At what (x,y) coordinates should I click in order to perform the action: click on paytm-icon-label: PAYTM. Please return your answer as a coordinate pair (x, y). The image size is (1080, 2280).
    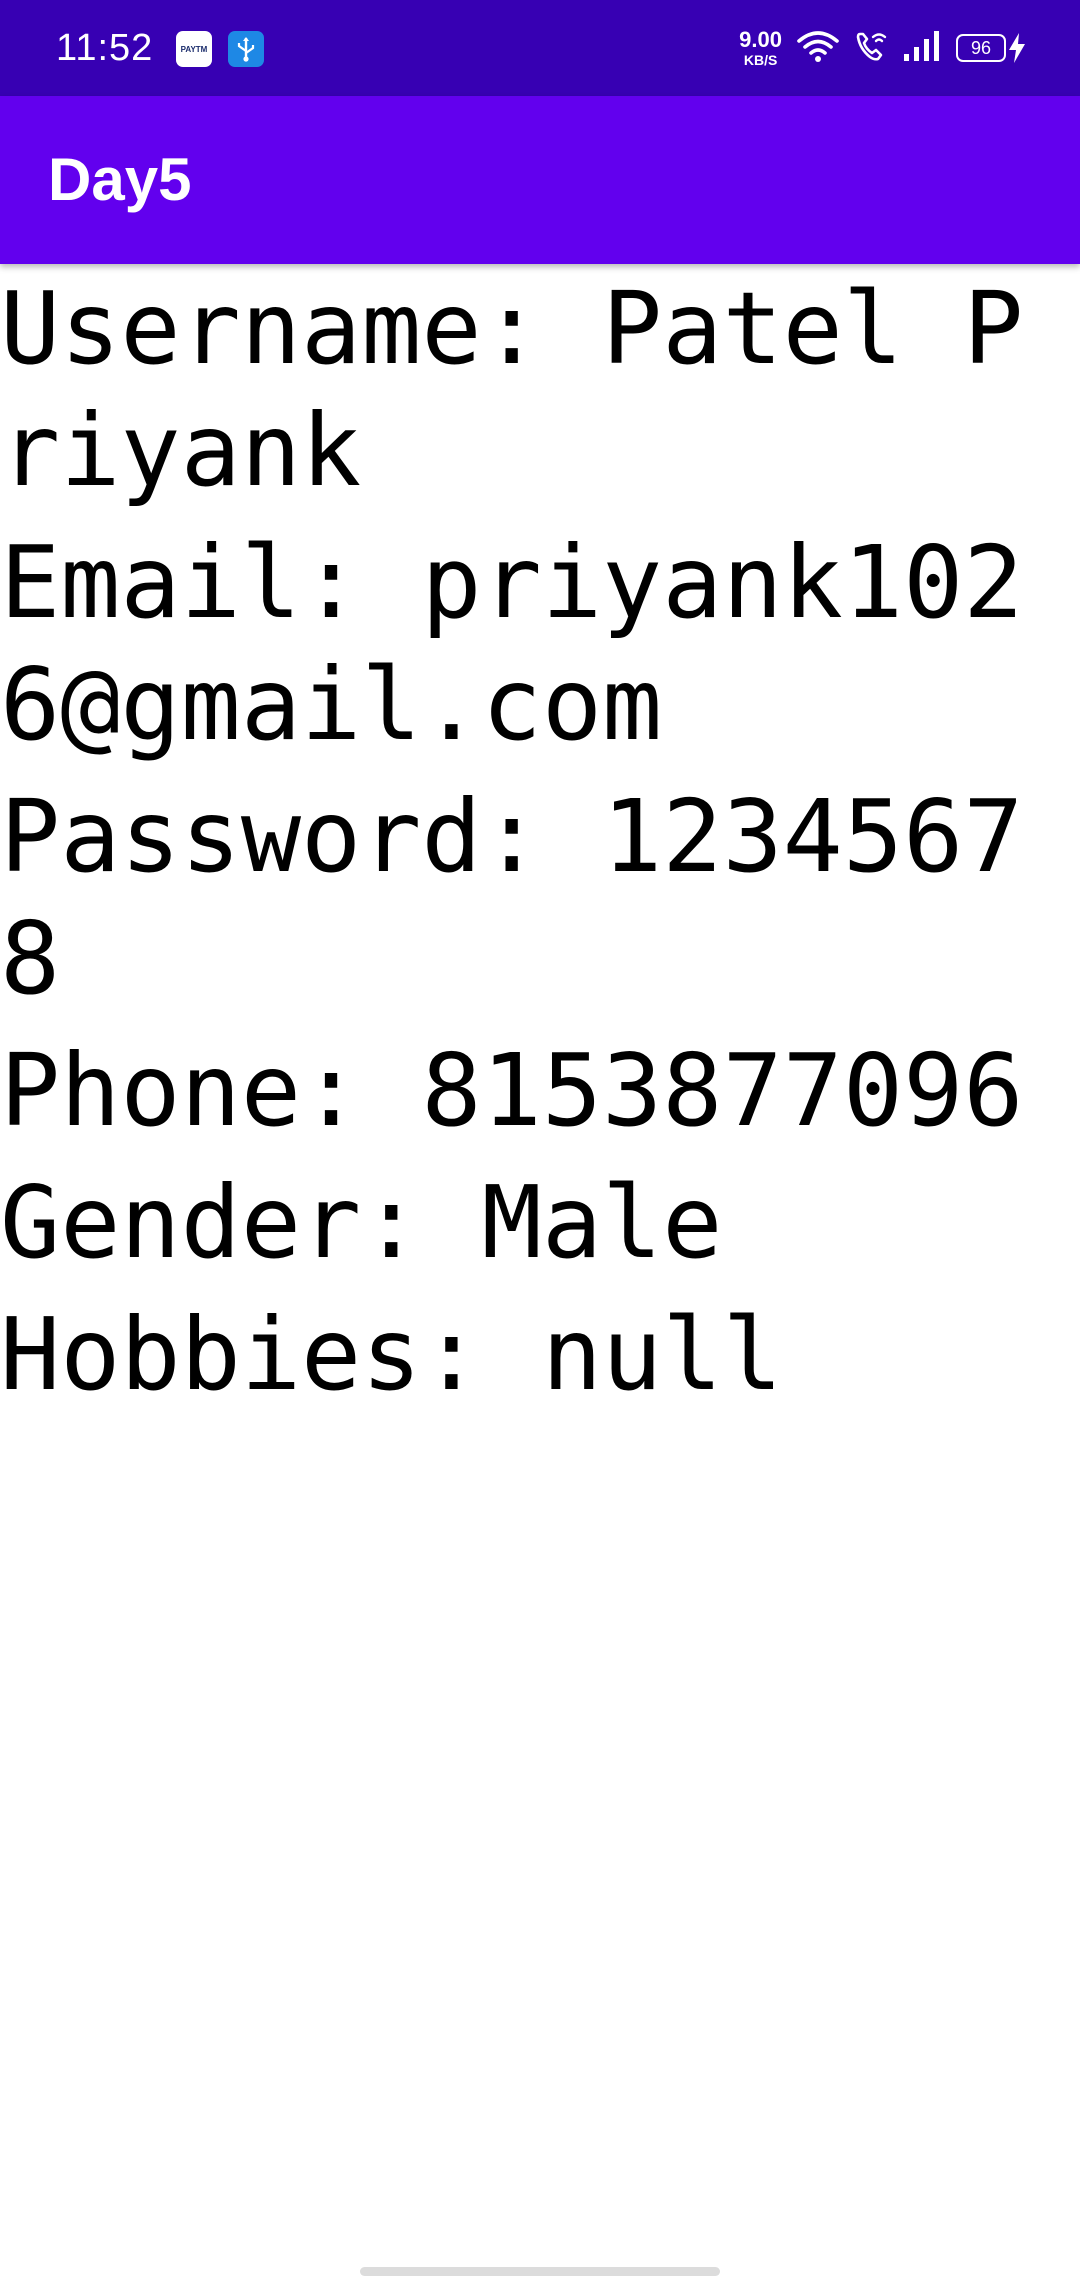
    Looking at the image, I should click on (194, 49).